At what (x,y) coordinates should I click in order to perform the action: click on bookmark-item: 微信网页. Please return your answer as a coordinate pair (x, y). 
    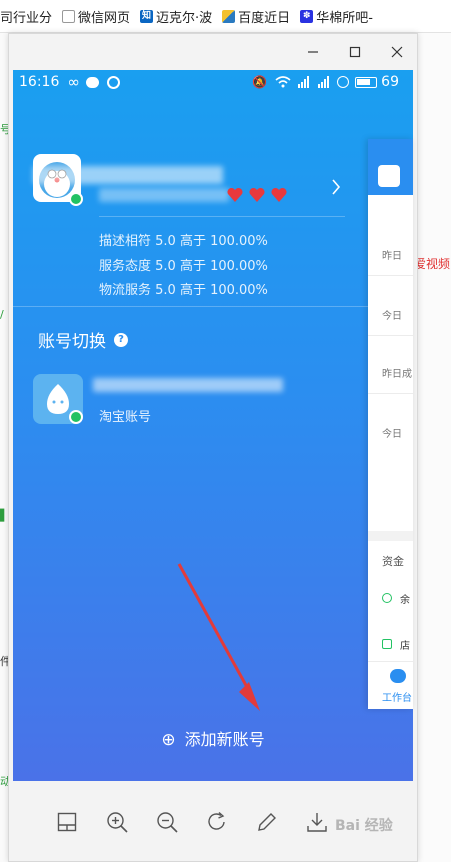
    Looking at the image, I should click on (96, 16).